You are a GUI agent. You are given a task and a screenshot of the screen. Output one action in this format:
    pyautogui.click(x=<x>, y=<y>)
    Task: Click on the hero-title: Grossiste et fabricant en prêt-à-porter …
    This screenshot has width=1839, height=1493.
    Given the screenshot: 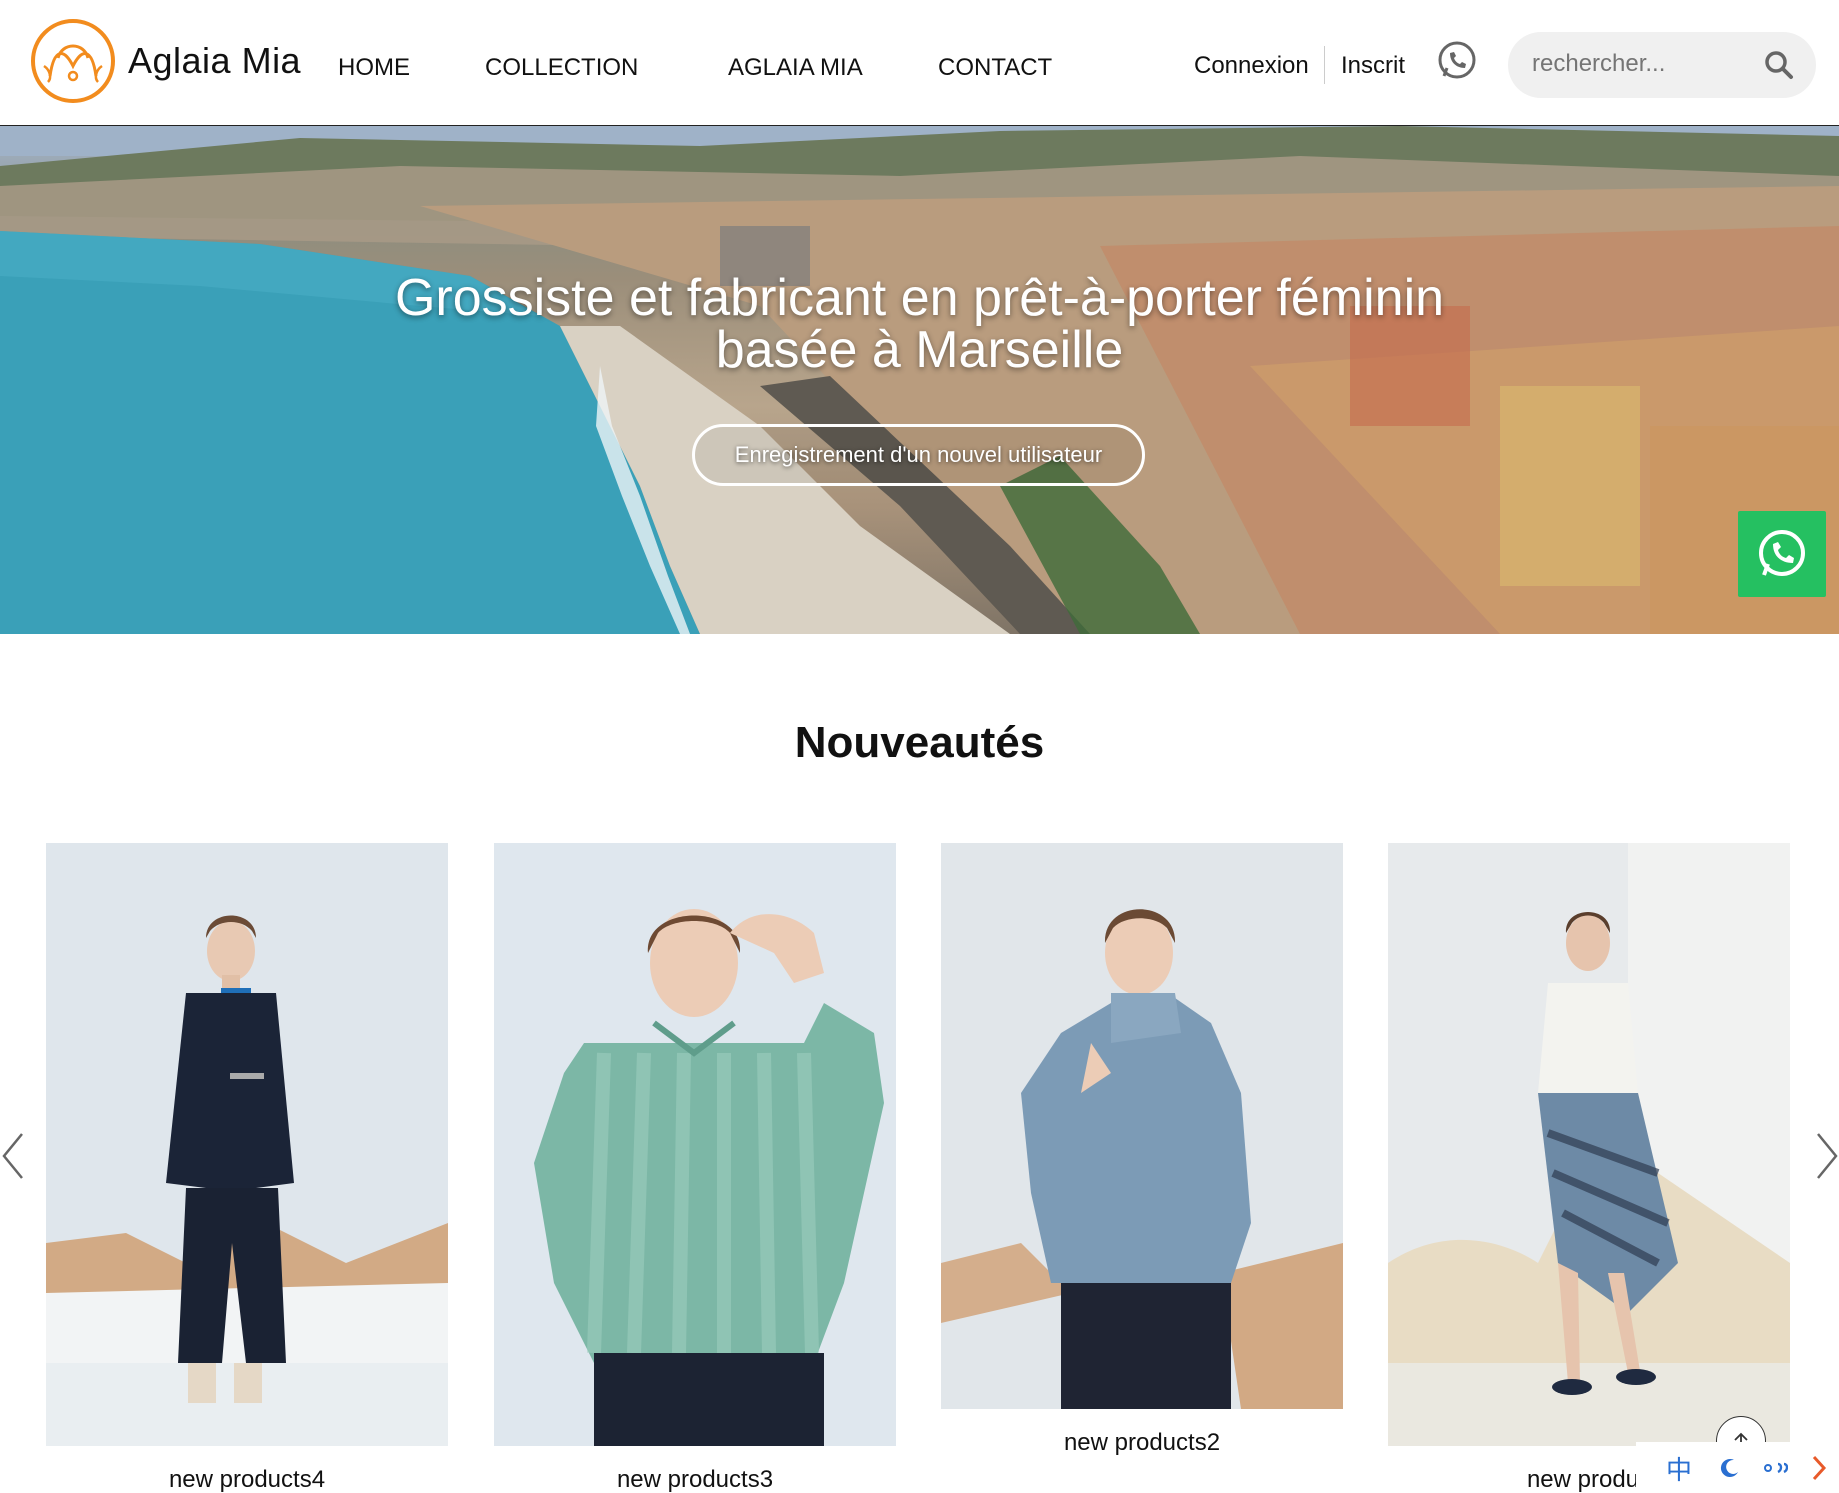 What is the action you would take?
    pyautogui.click(x=919, y=324)
    